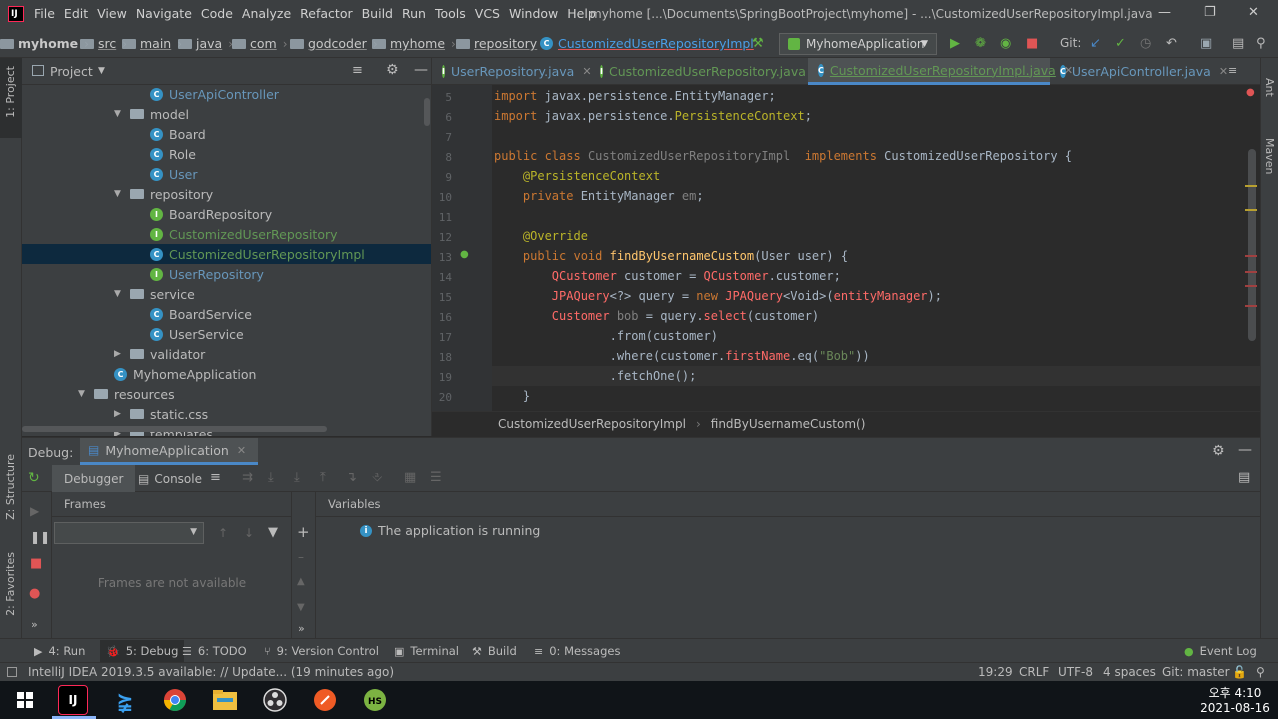 This screenshot has width=1278, height=719. I want to click on debug-icon: ❁, so click(980, 43).